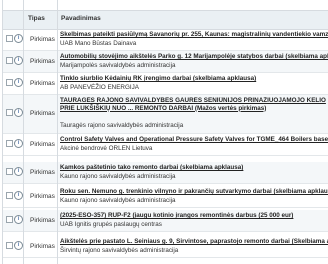  Describe the element at coordinates (165, 20) in the screenshot. I see `table-header: Tipas Pavadinimas` at that location.